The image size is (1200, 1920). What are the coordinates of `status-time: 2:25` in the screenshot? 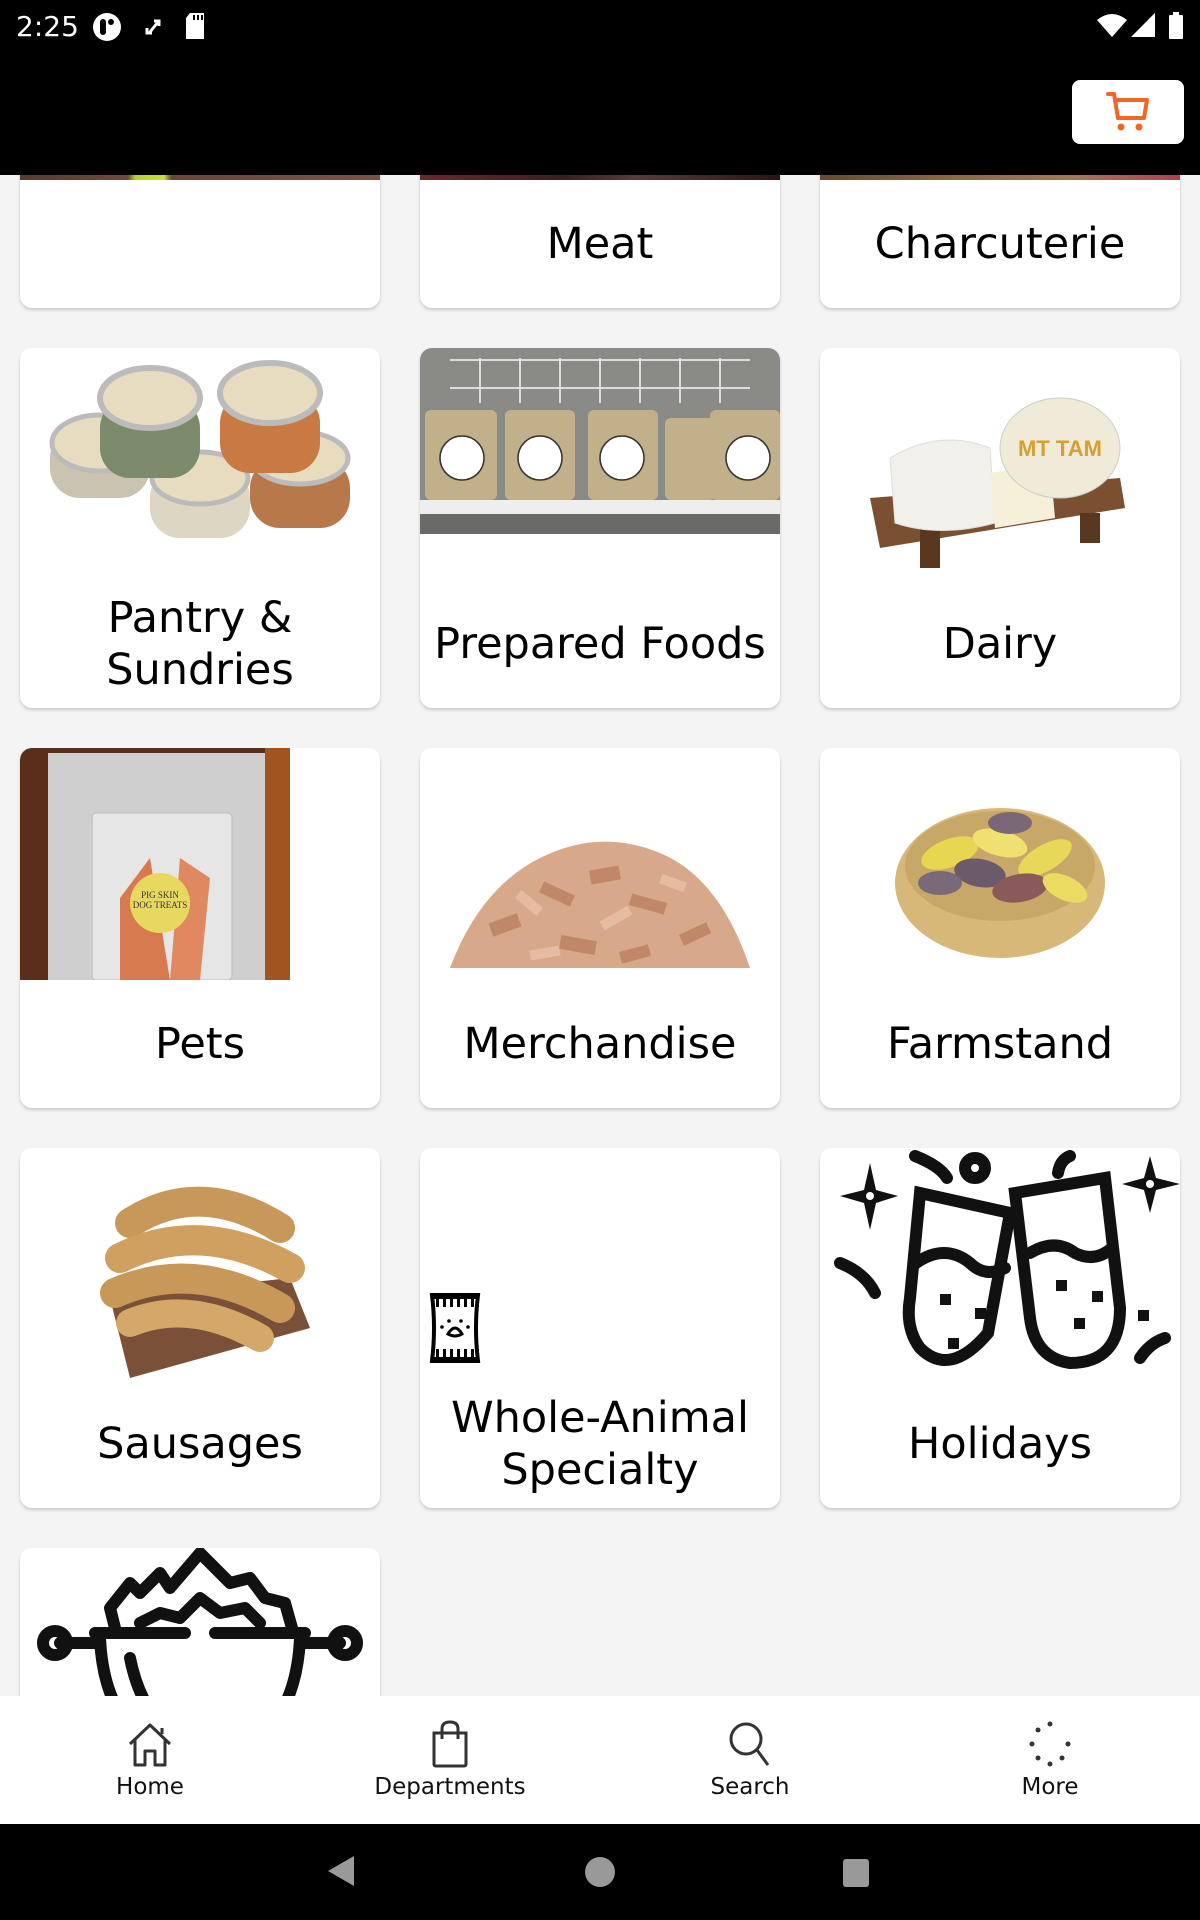 It's located at (47, 26).